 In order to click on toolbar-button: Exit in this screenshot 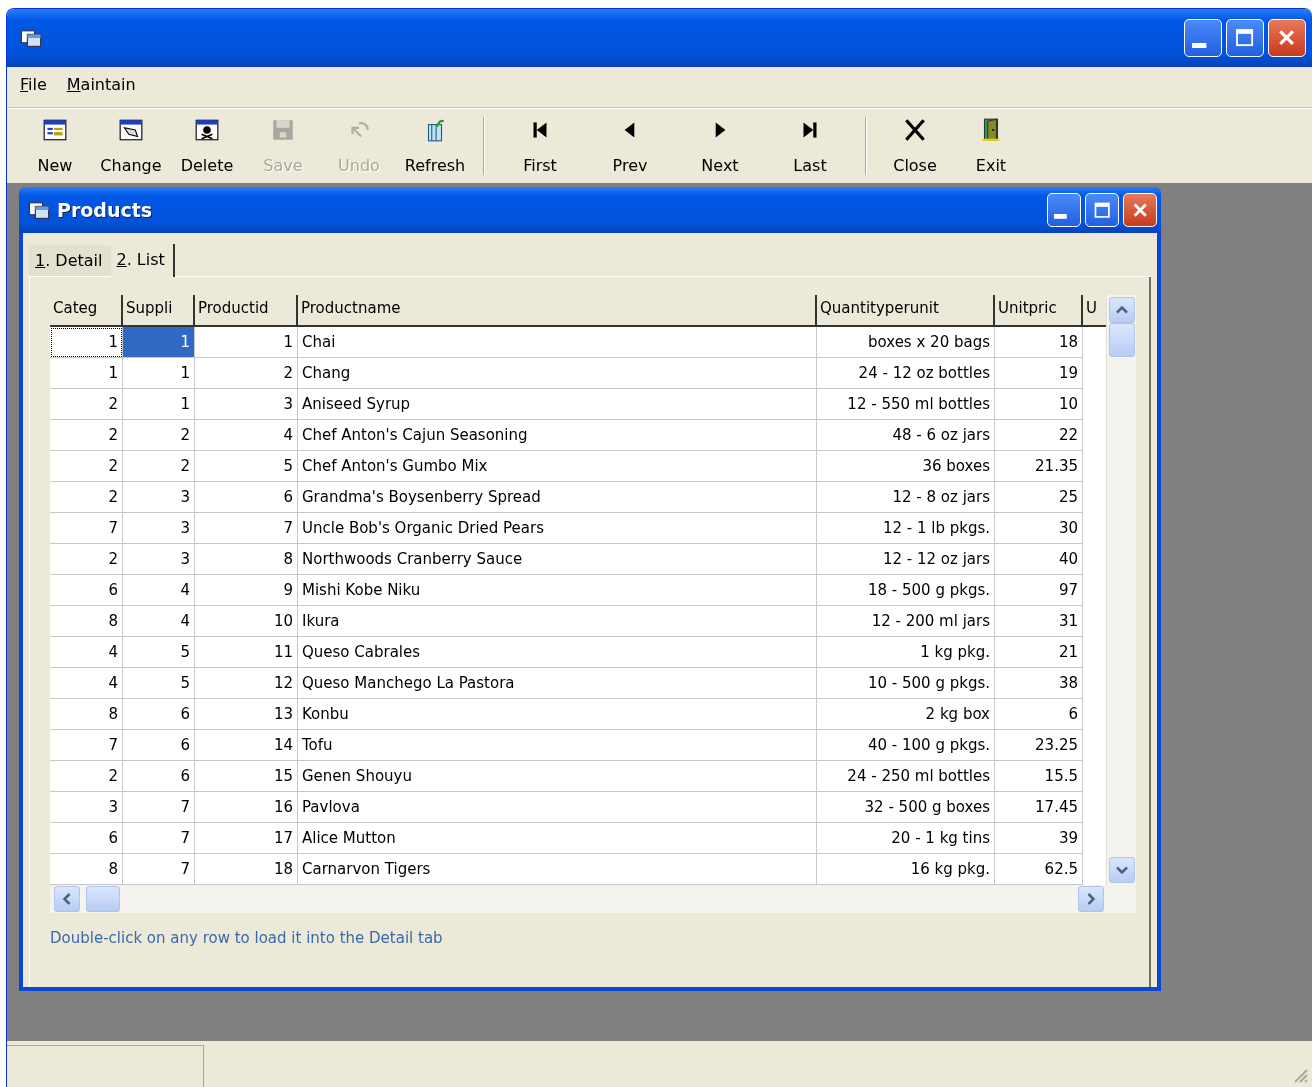, I will do `click(991, 146)`.